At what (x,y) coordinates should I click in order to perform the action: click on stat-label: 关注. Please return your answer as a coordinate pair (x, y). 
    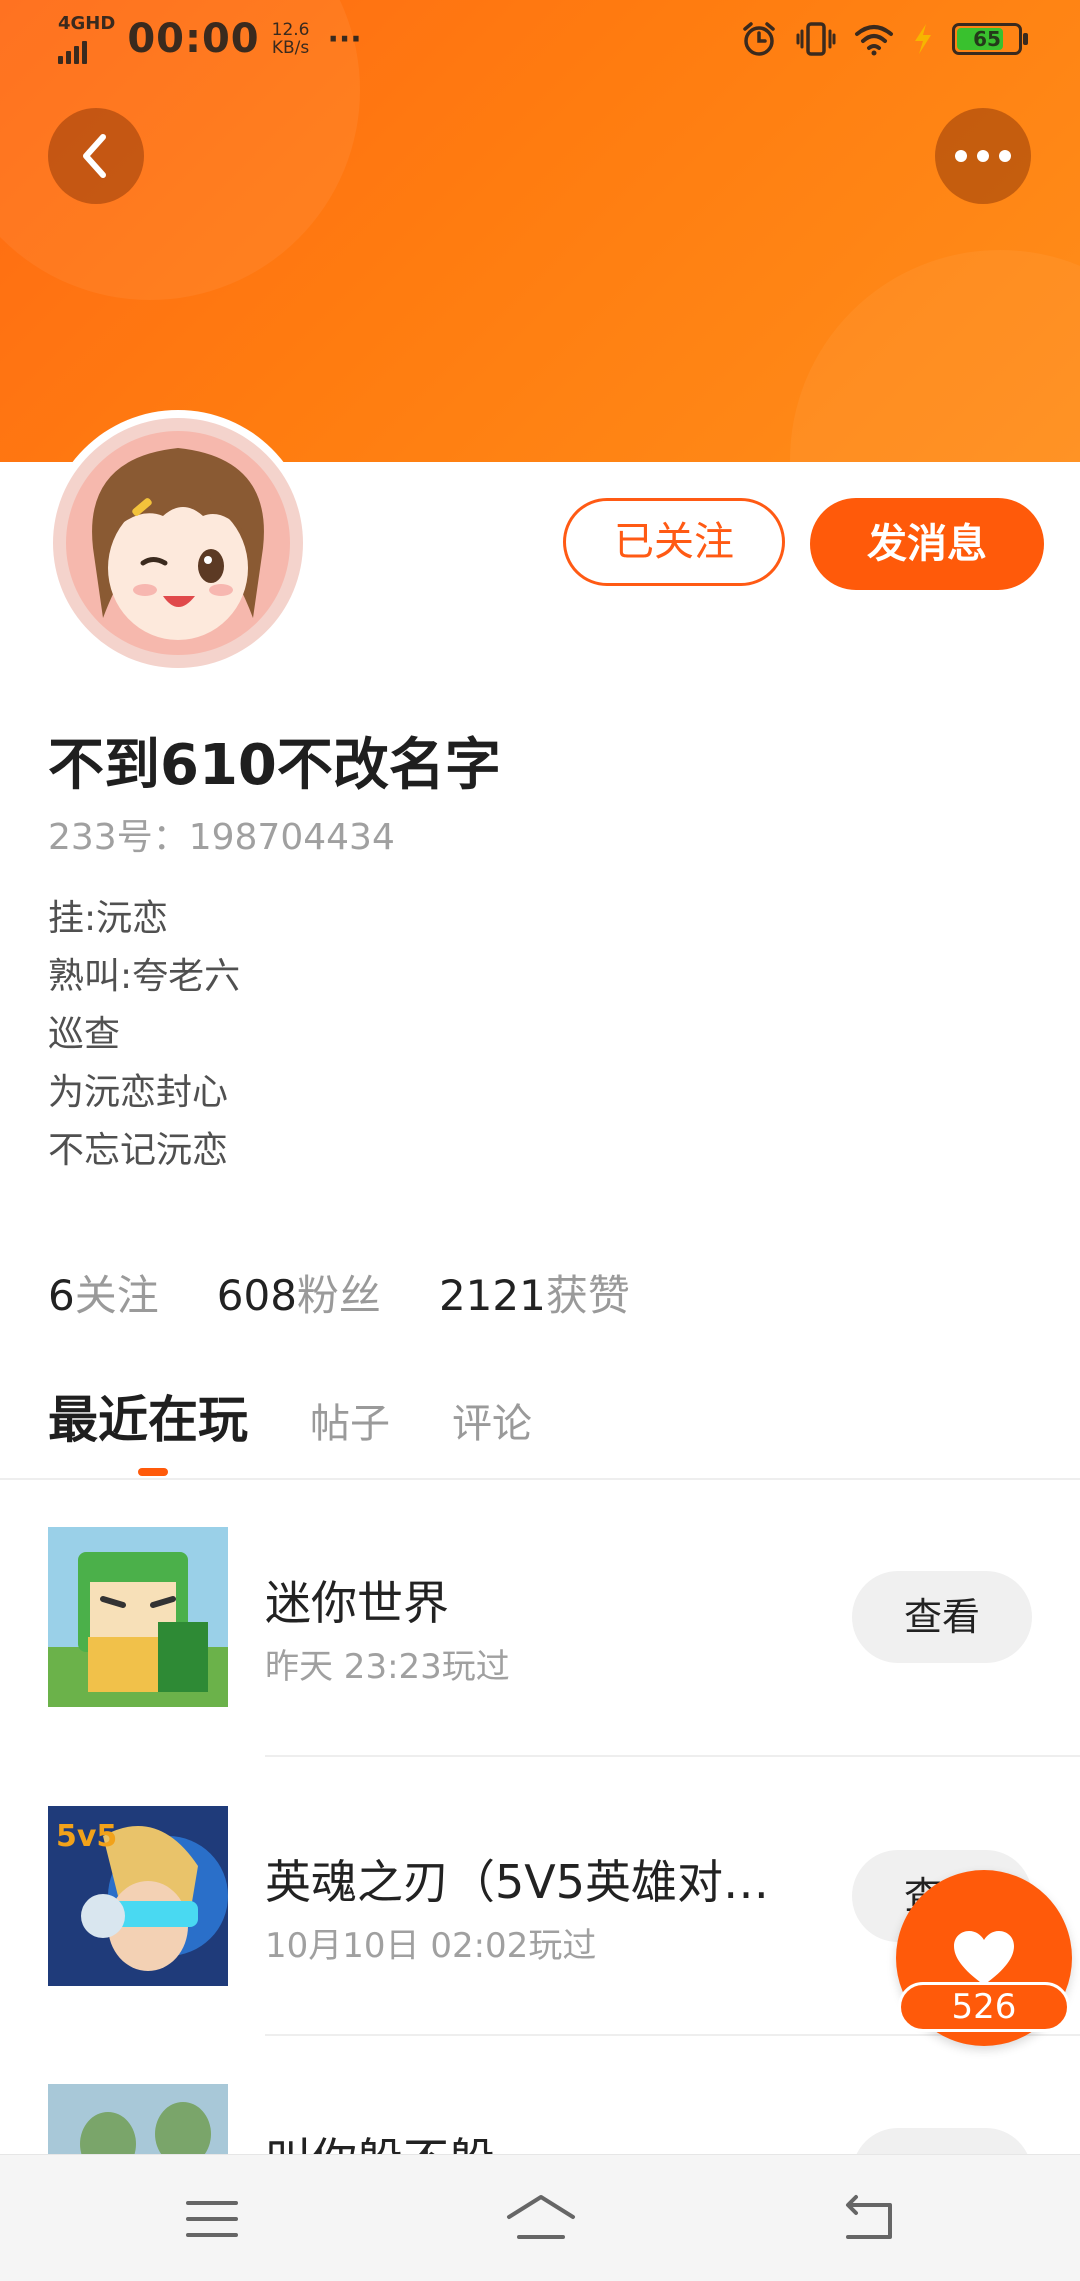
    Looking at the image, I should click on (116, 1295).